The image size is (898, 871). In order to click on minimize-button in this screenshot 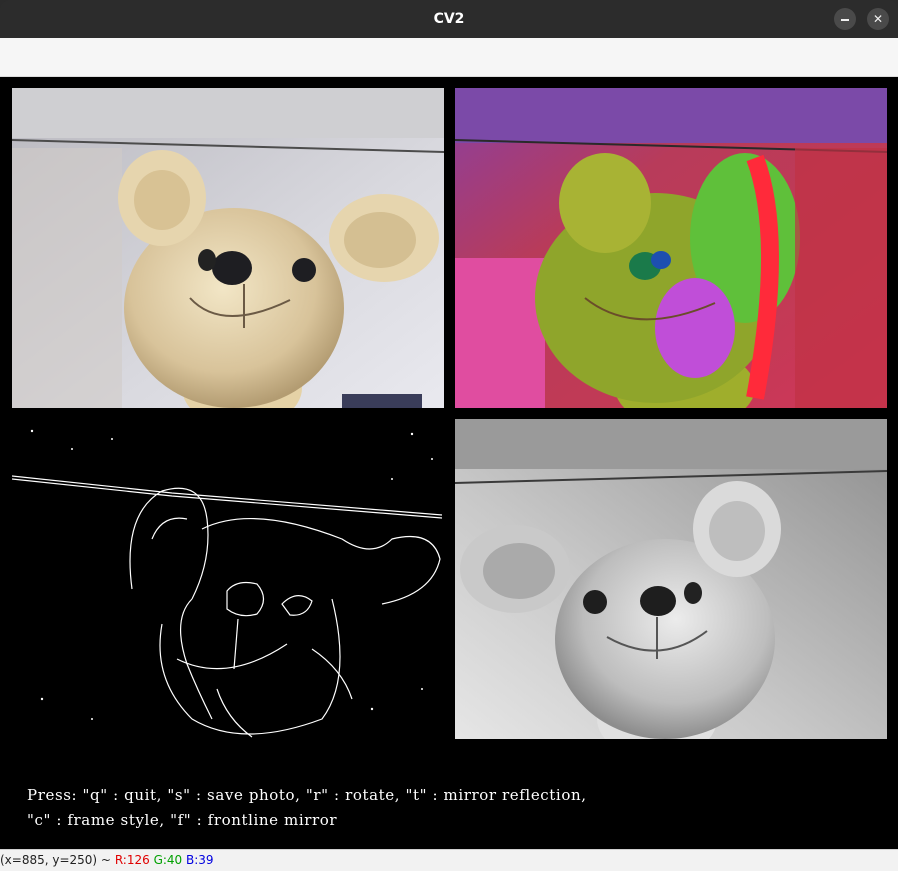, I will do `click(845, 19)`.